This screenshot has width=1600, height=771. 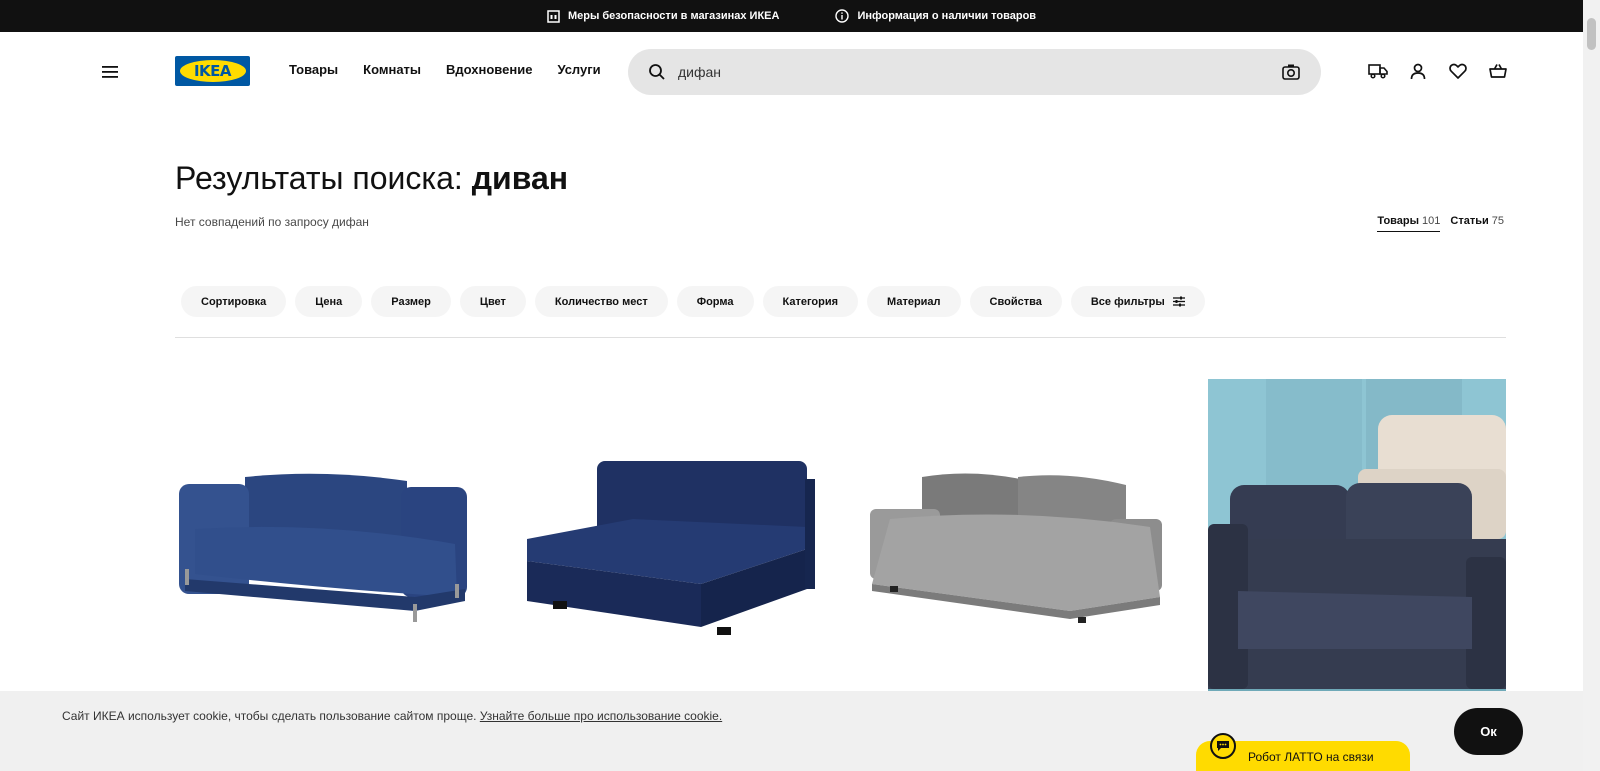 I want to click on search-bar, so click(x=974, y=72).